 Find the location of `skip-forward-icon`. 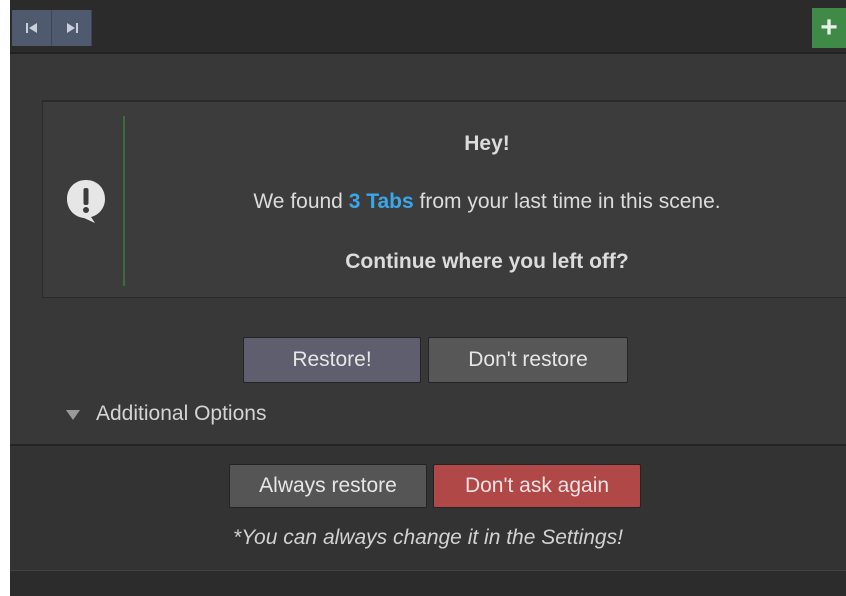

skip-forward-icon is located at coordinates (72, 28).